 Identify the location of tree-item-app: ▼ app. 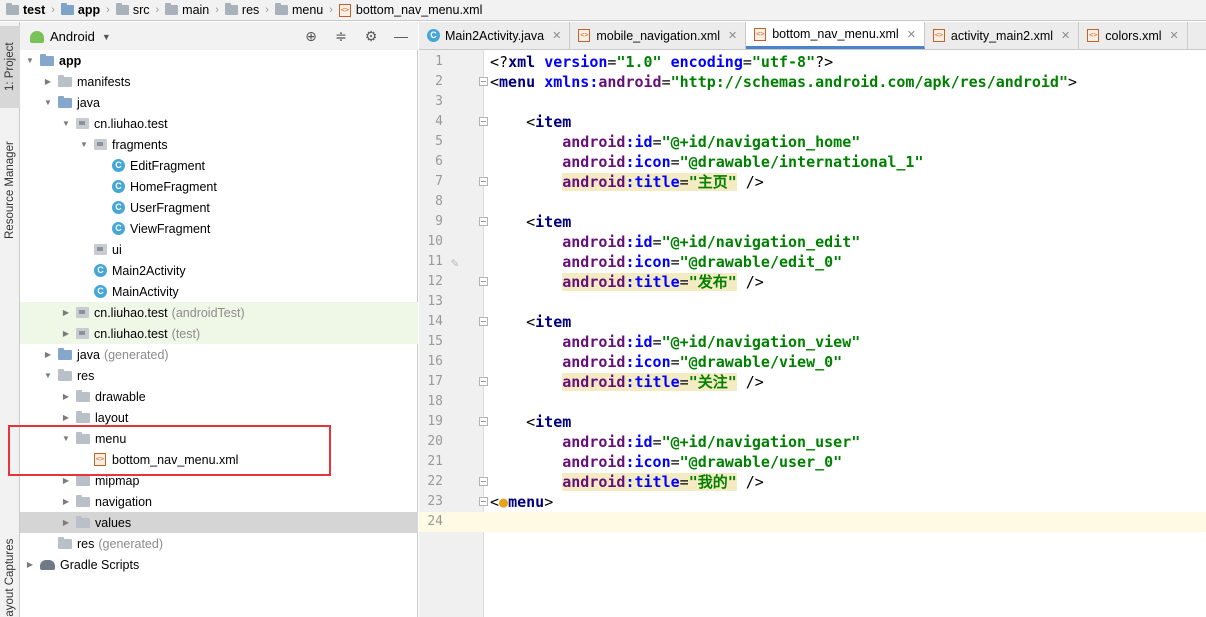
(219, 60).